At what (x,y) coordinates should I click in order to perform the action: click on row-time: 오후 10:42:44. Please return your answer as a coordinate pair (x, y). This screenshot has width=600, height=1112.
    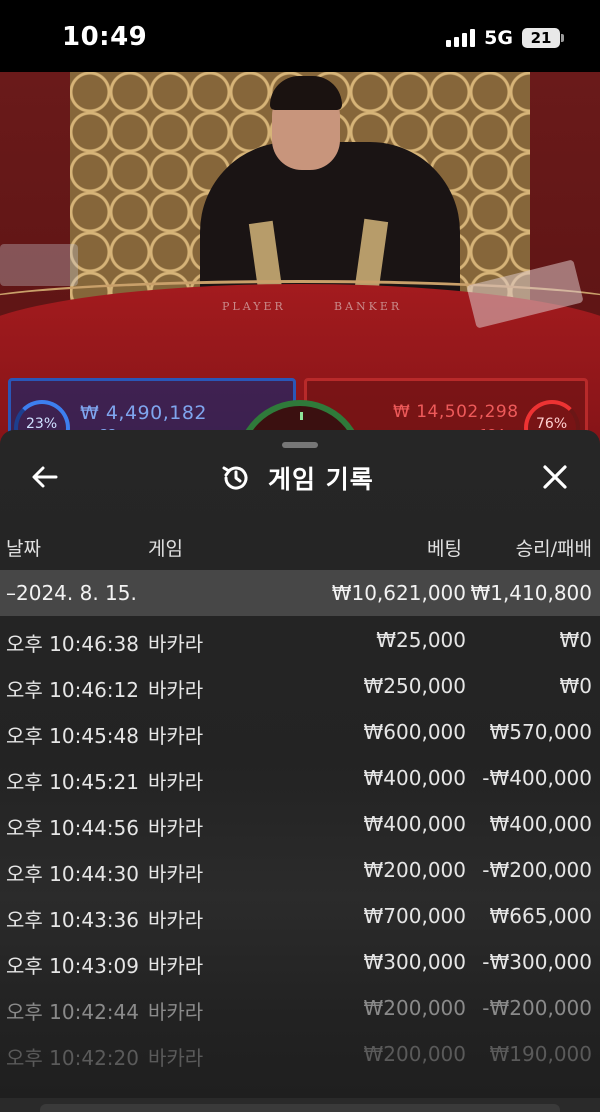
    Looking at the image, I should click on (72, 1012).